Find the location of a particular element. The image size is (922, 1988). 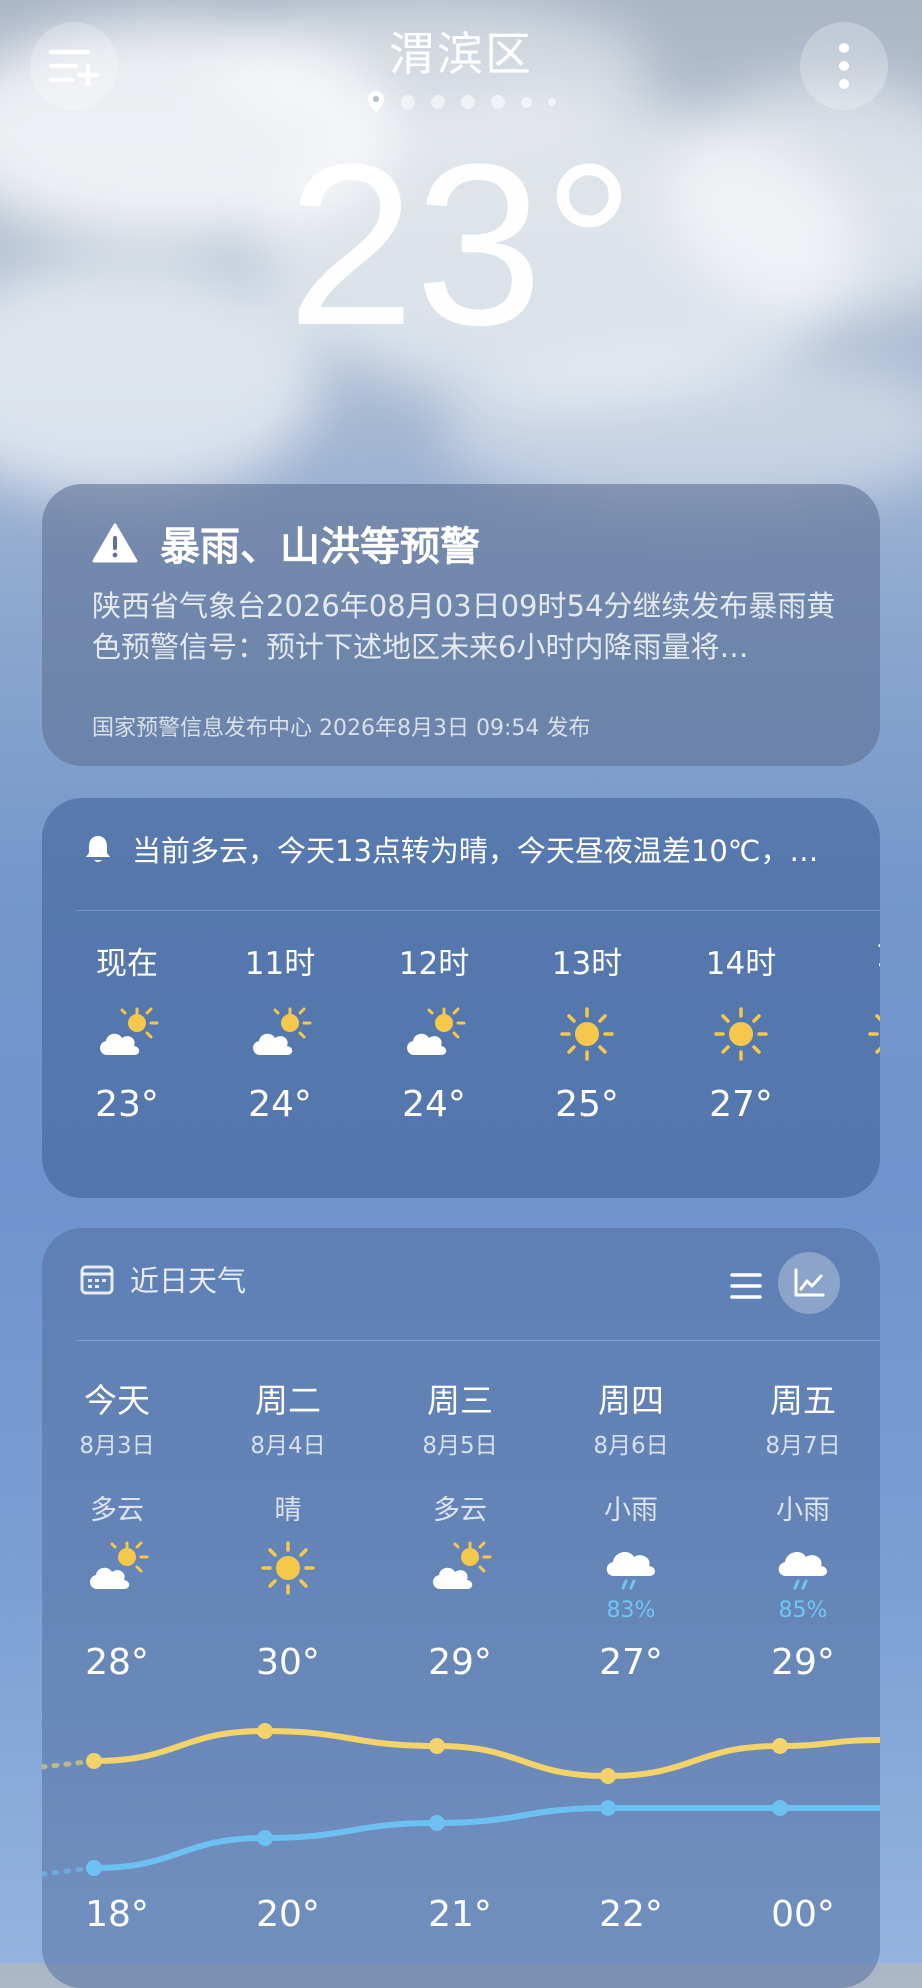

hour-temp: 2 is located at coordinates (855, 1104).